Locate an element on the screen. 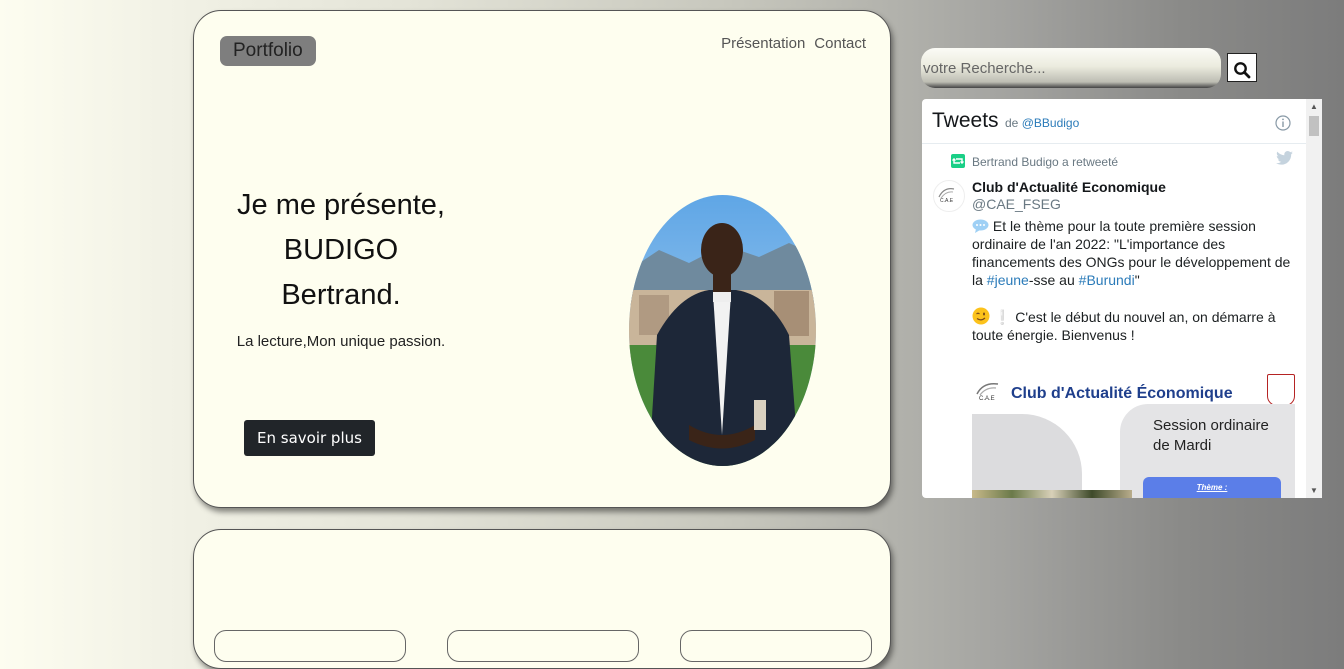 The height and width of the screenshot is (669, 1344). brand-link: Portfolio is located at coordinates (268, 51).